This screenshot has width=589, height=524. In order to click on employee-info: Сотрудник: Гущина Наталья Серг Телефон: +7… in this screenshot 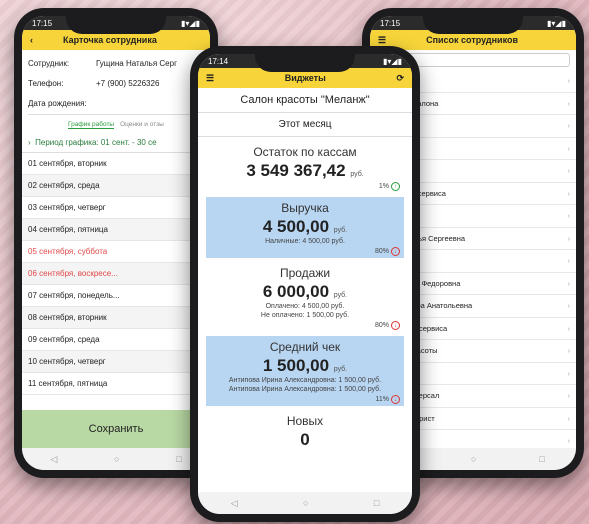, I will do `click(116, 84)`.